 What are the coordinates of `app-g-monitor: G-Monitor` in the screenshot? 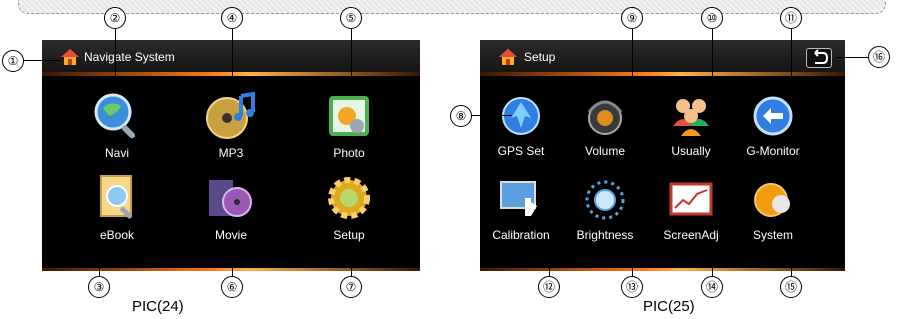 It's located at (773, 125).